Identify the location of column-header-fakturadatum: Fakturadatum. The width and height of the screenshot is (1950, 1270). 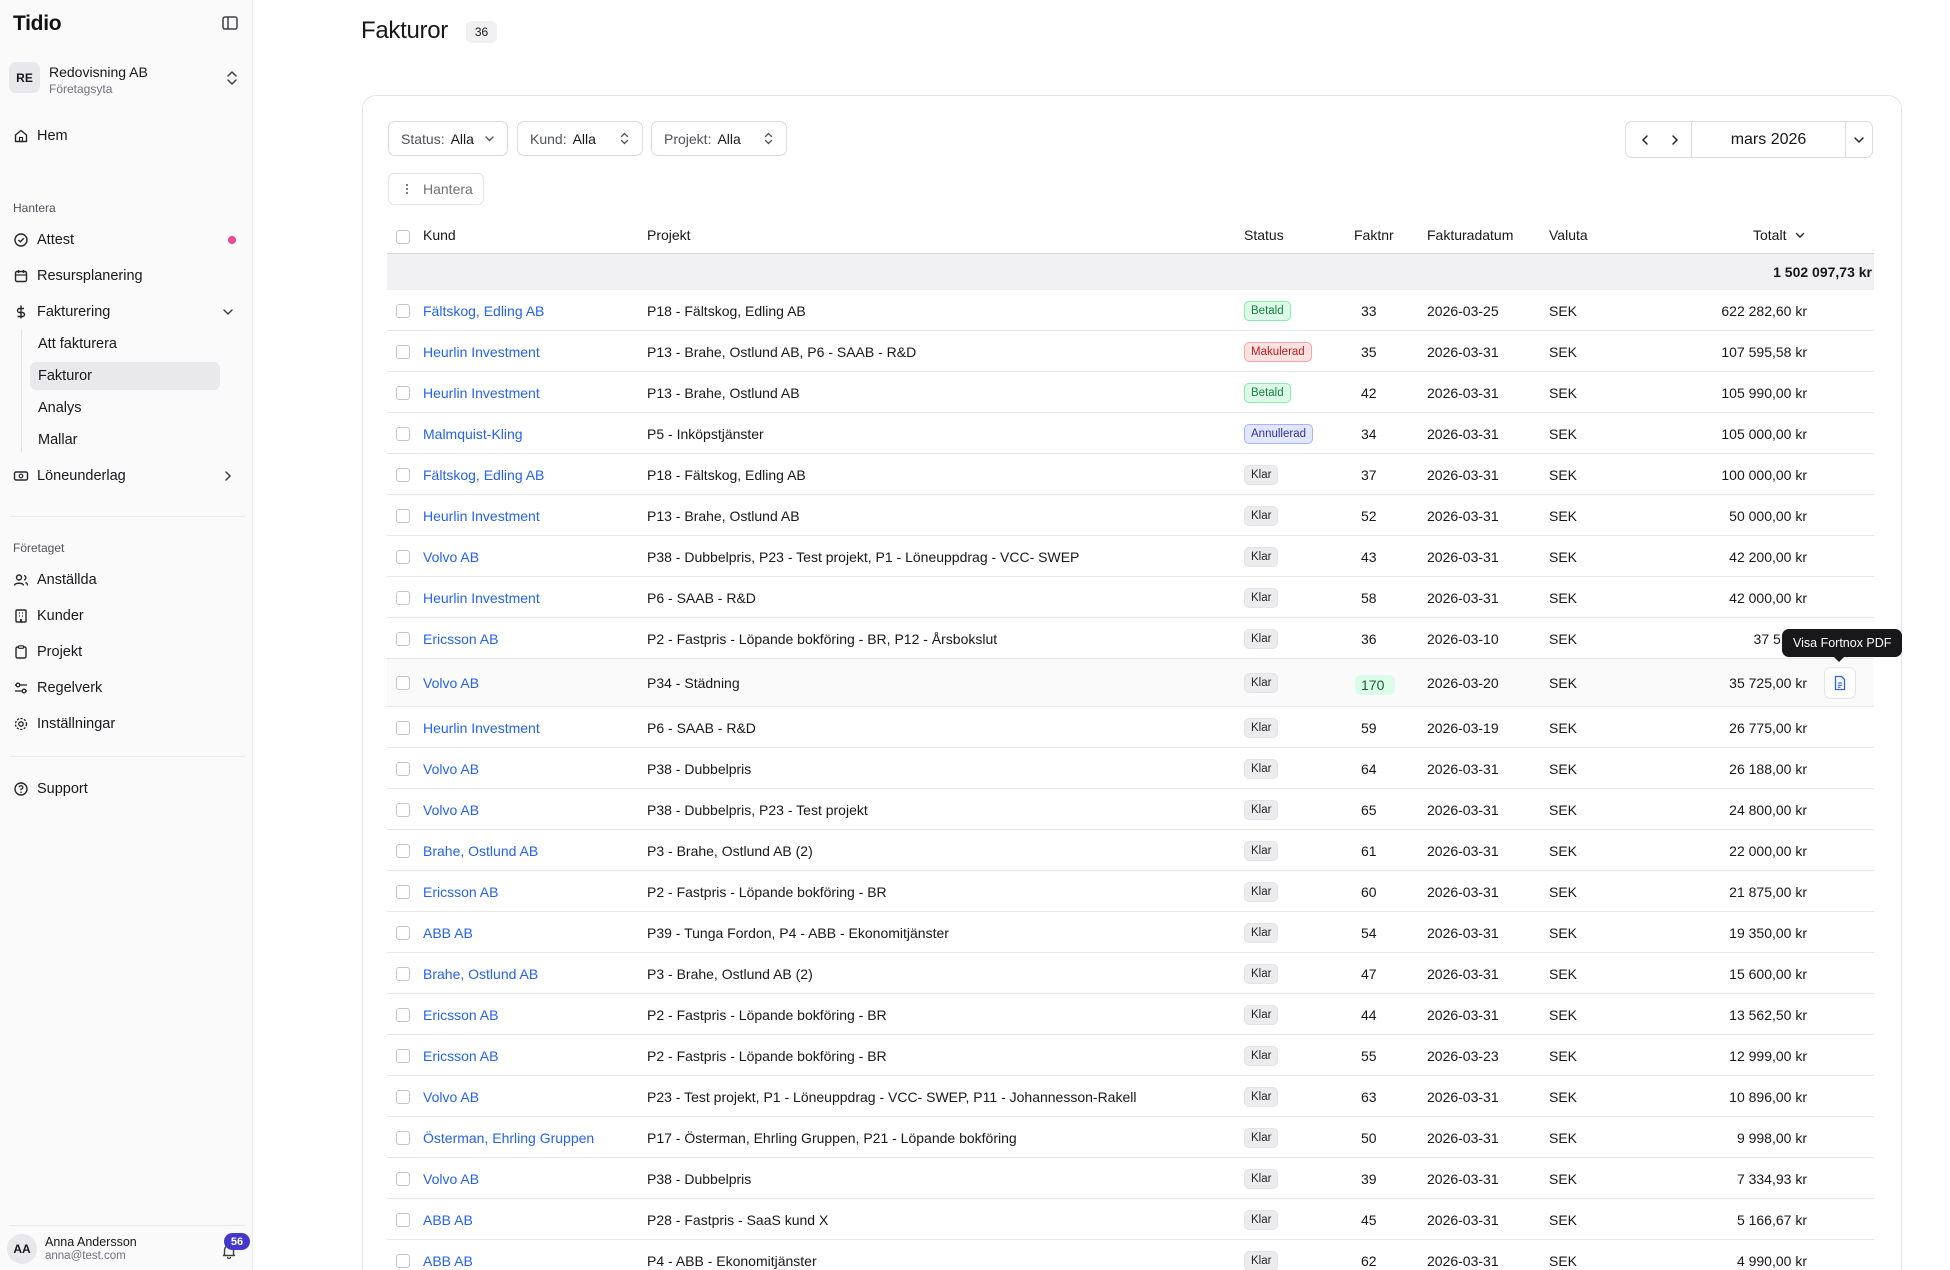
(1470, 235).